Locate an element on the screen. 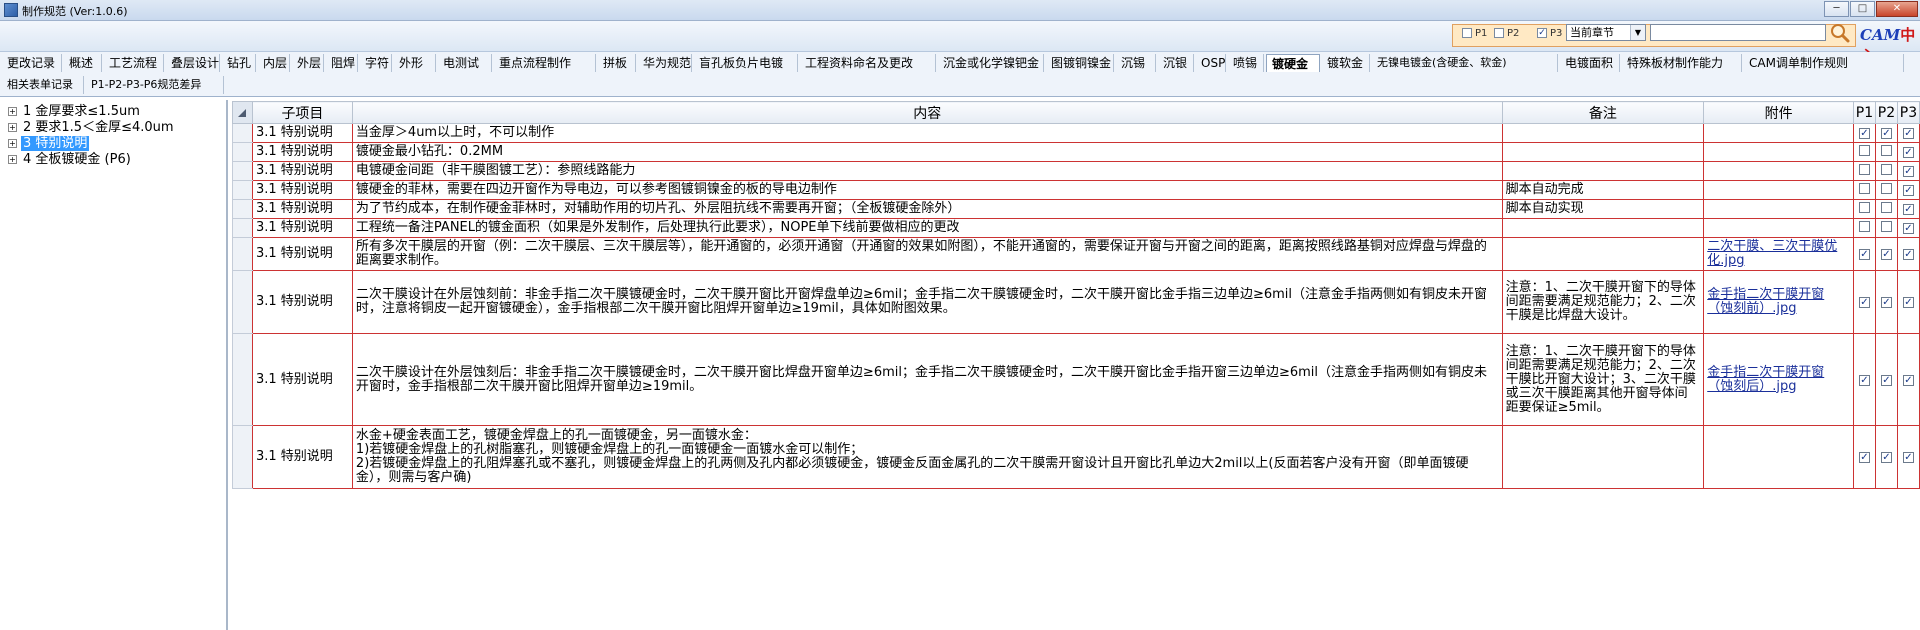 The image size is (1920, 630). minimize-button: ─ is located at coordinates (1836, 9).